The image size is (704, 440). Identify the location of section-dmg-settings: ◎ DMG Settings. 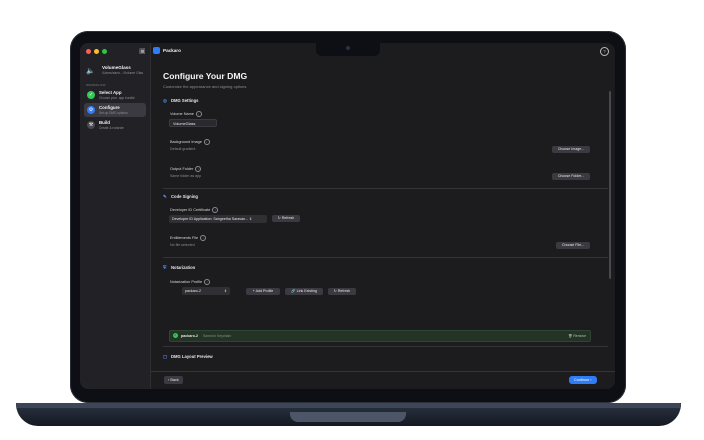
(180, 101).